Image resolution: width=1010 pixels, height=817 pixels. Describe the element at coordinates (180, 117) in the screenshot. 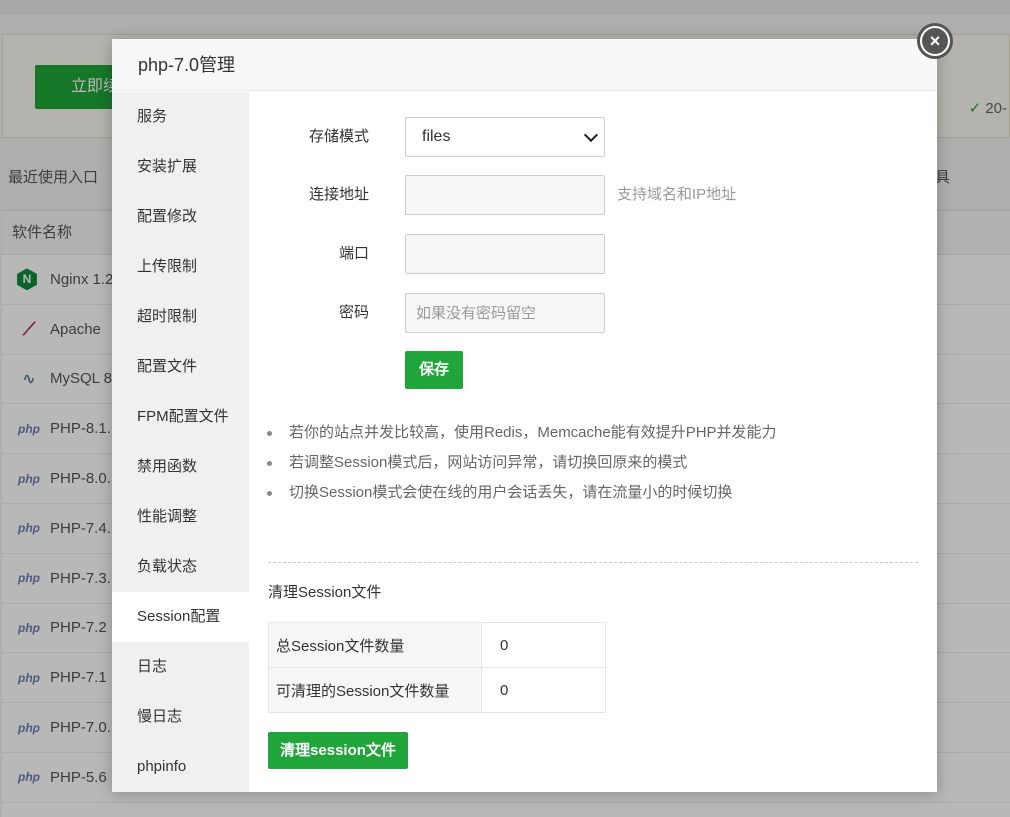

I see `sidebar-item-service: 服务` at that location.